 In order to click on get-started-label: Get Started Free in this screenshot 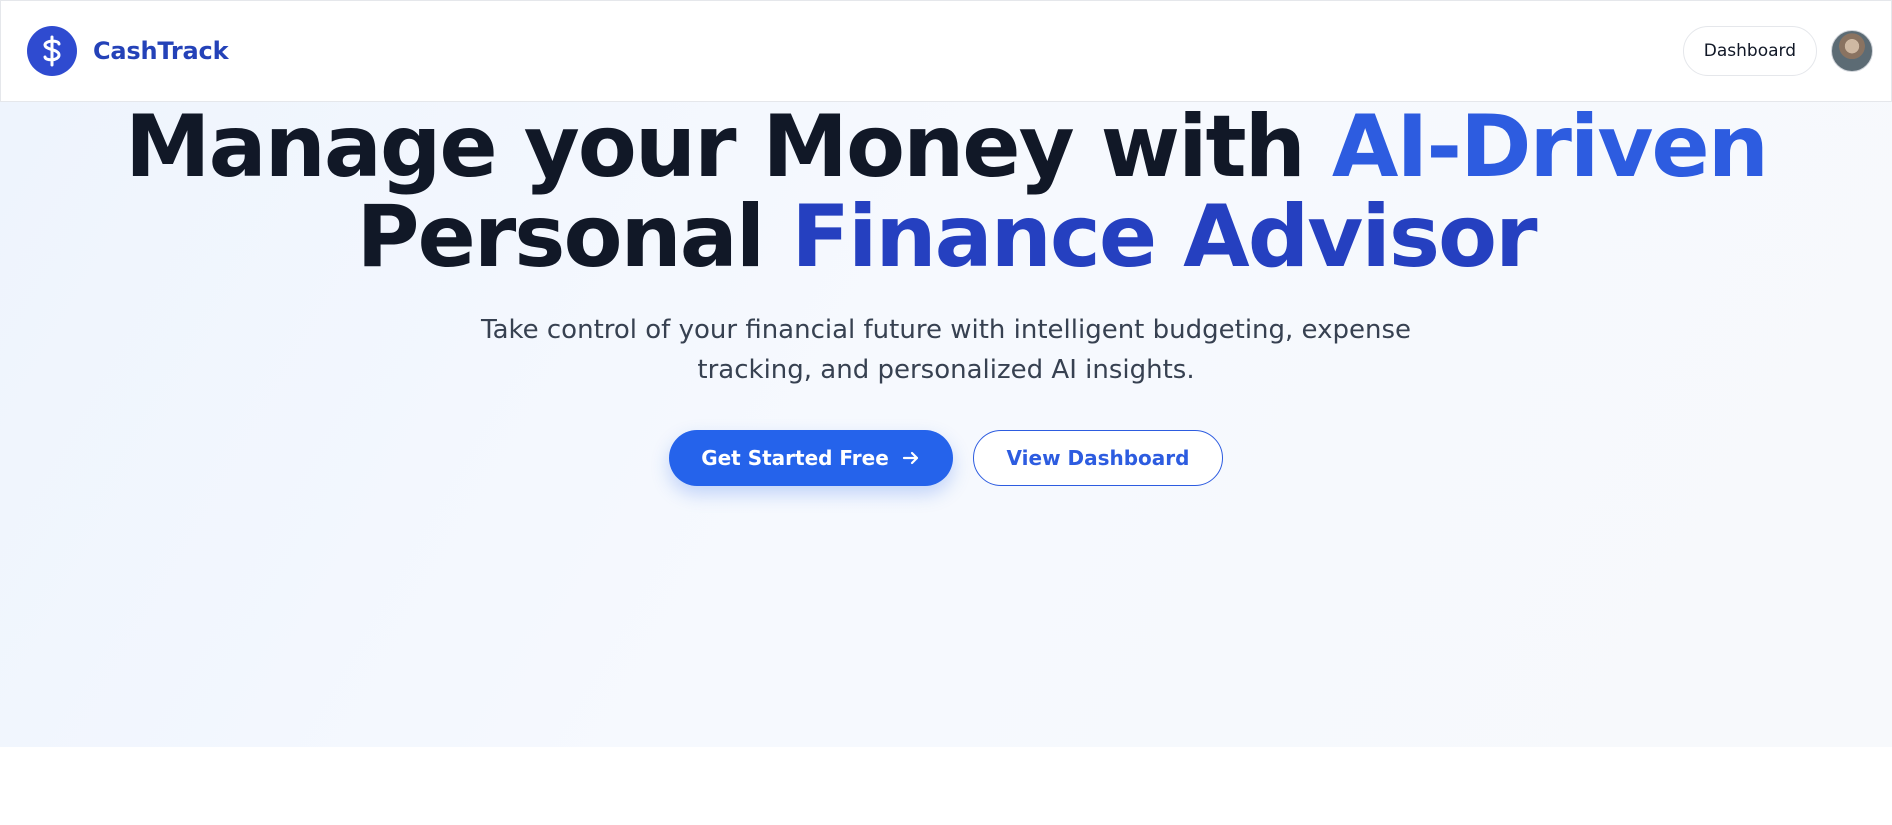, I will do `click(795, 458)`.